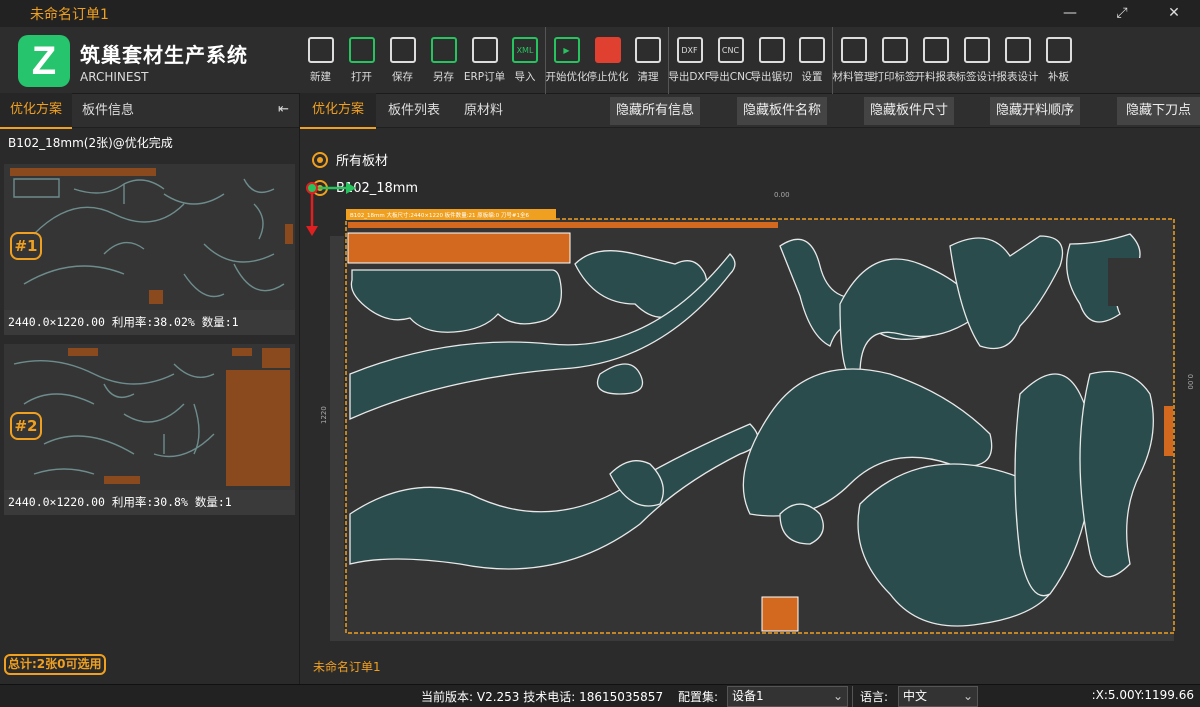 The width and height of the screenshot is (1200, 707). I want to click on toolbar-label: 导出锯切, so click(771, 77).